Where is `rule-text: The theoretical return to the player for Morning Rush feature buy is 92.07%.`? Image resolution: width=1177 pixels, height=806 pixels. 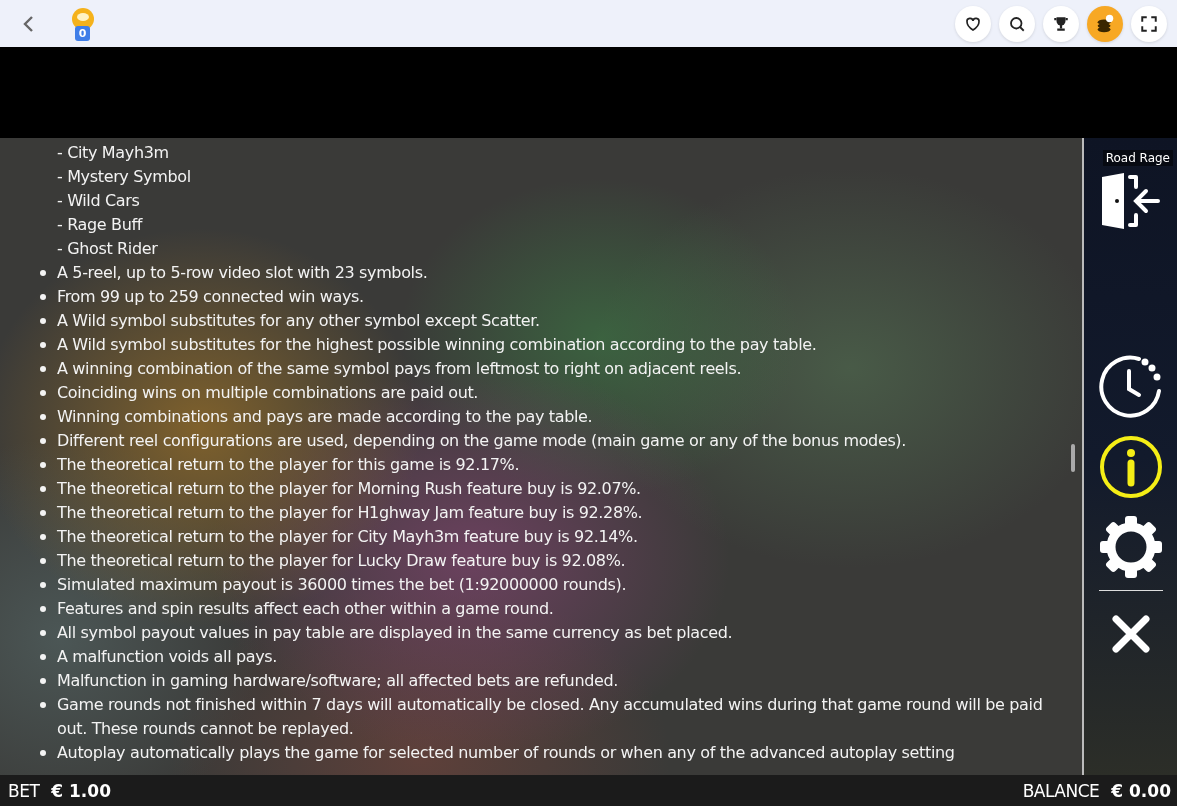 rule-text: The theoretical return to the player for Morning Rush feature buy is 92.07%. is located at coordinates (349, 489).